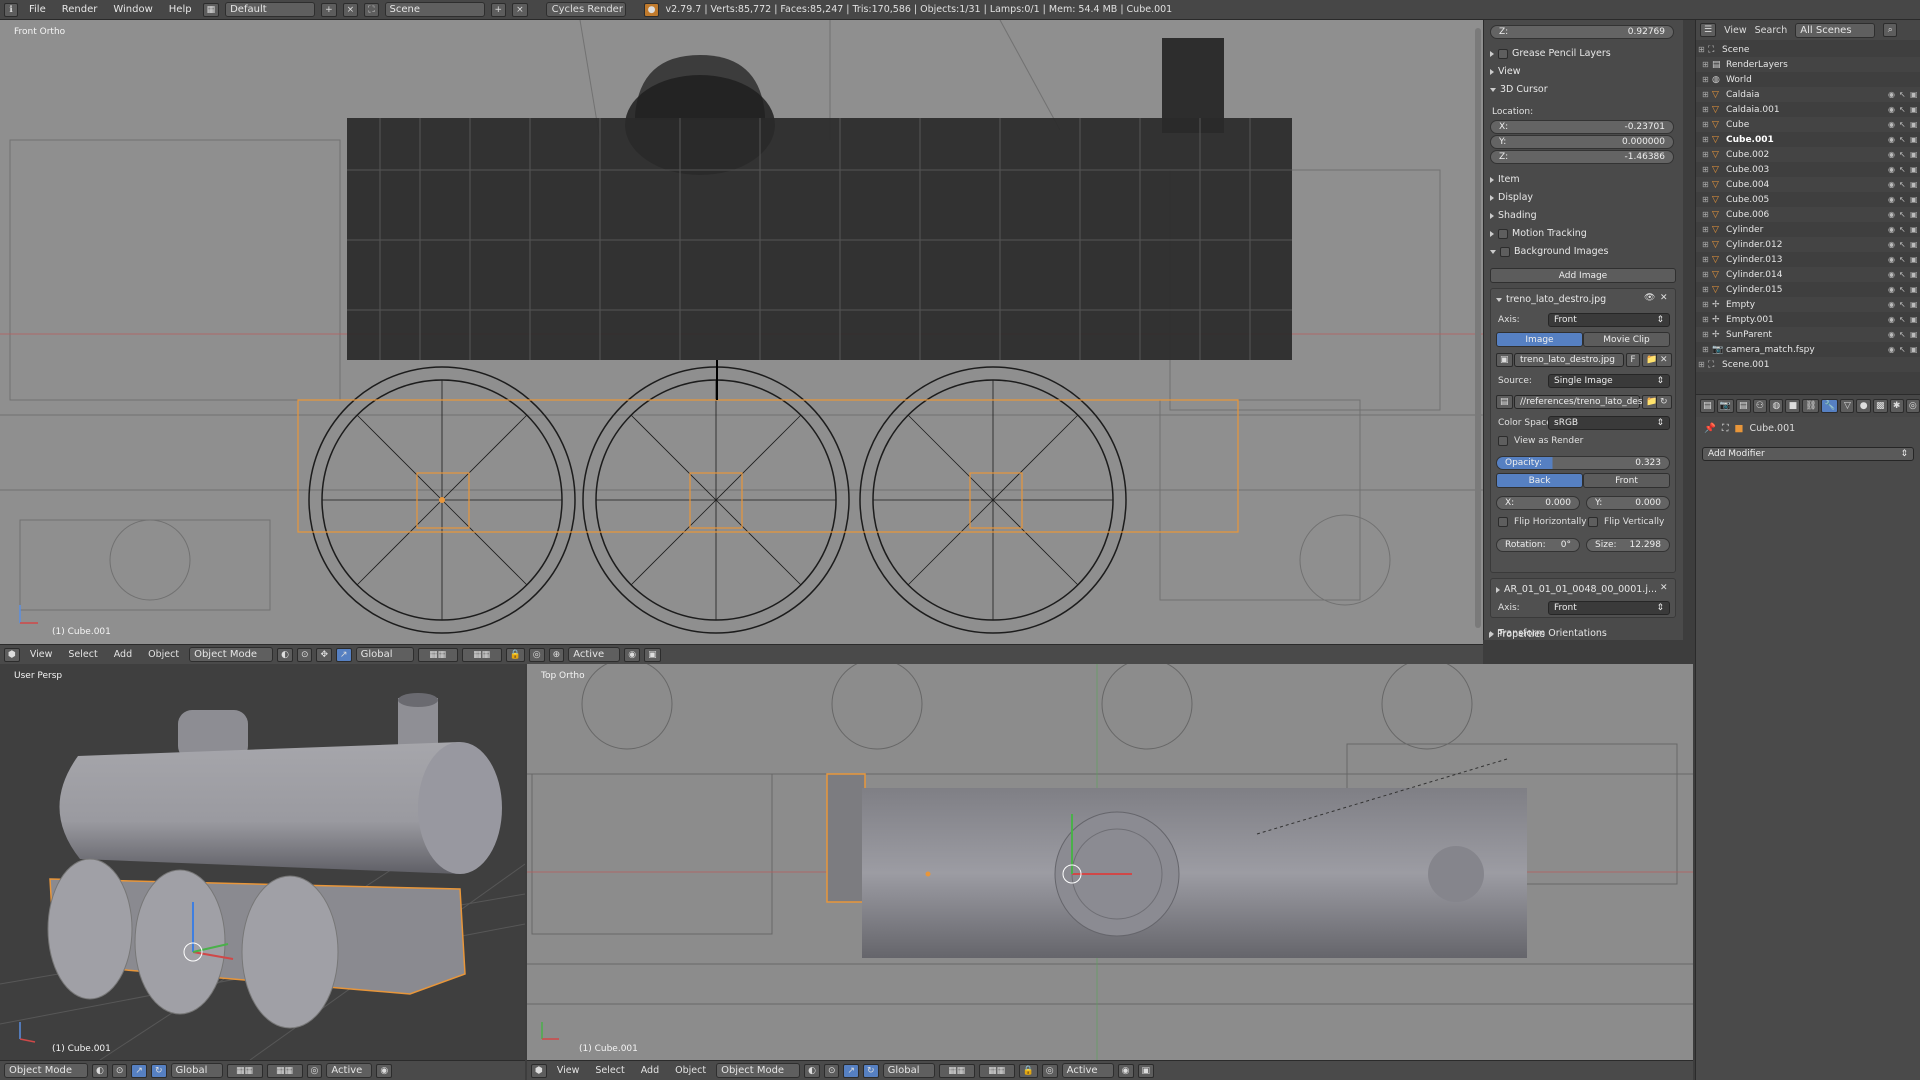 This screenshot has width=1920, height=1080. Describe the element at coordinates (1808, 64) in the screenshot. I see `outliner-item: ⊞ ▤ RenderLayers` at that location.